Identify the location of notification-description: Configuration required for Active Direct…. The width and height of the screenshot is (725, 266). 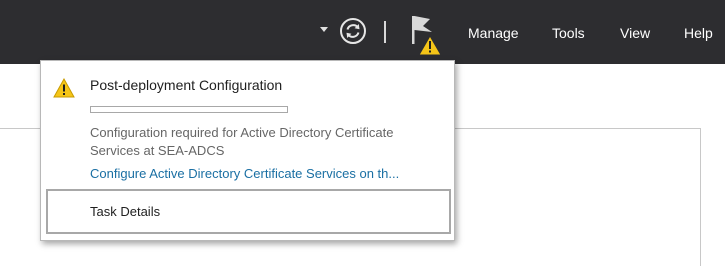
(242, 141).